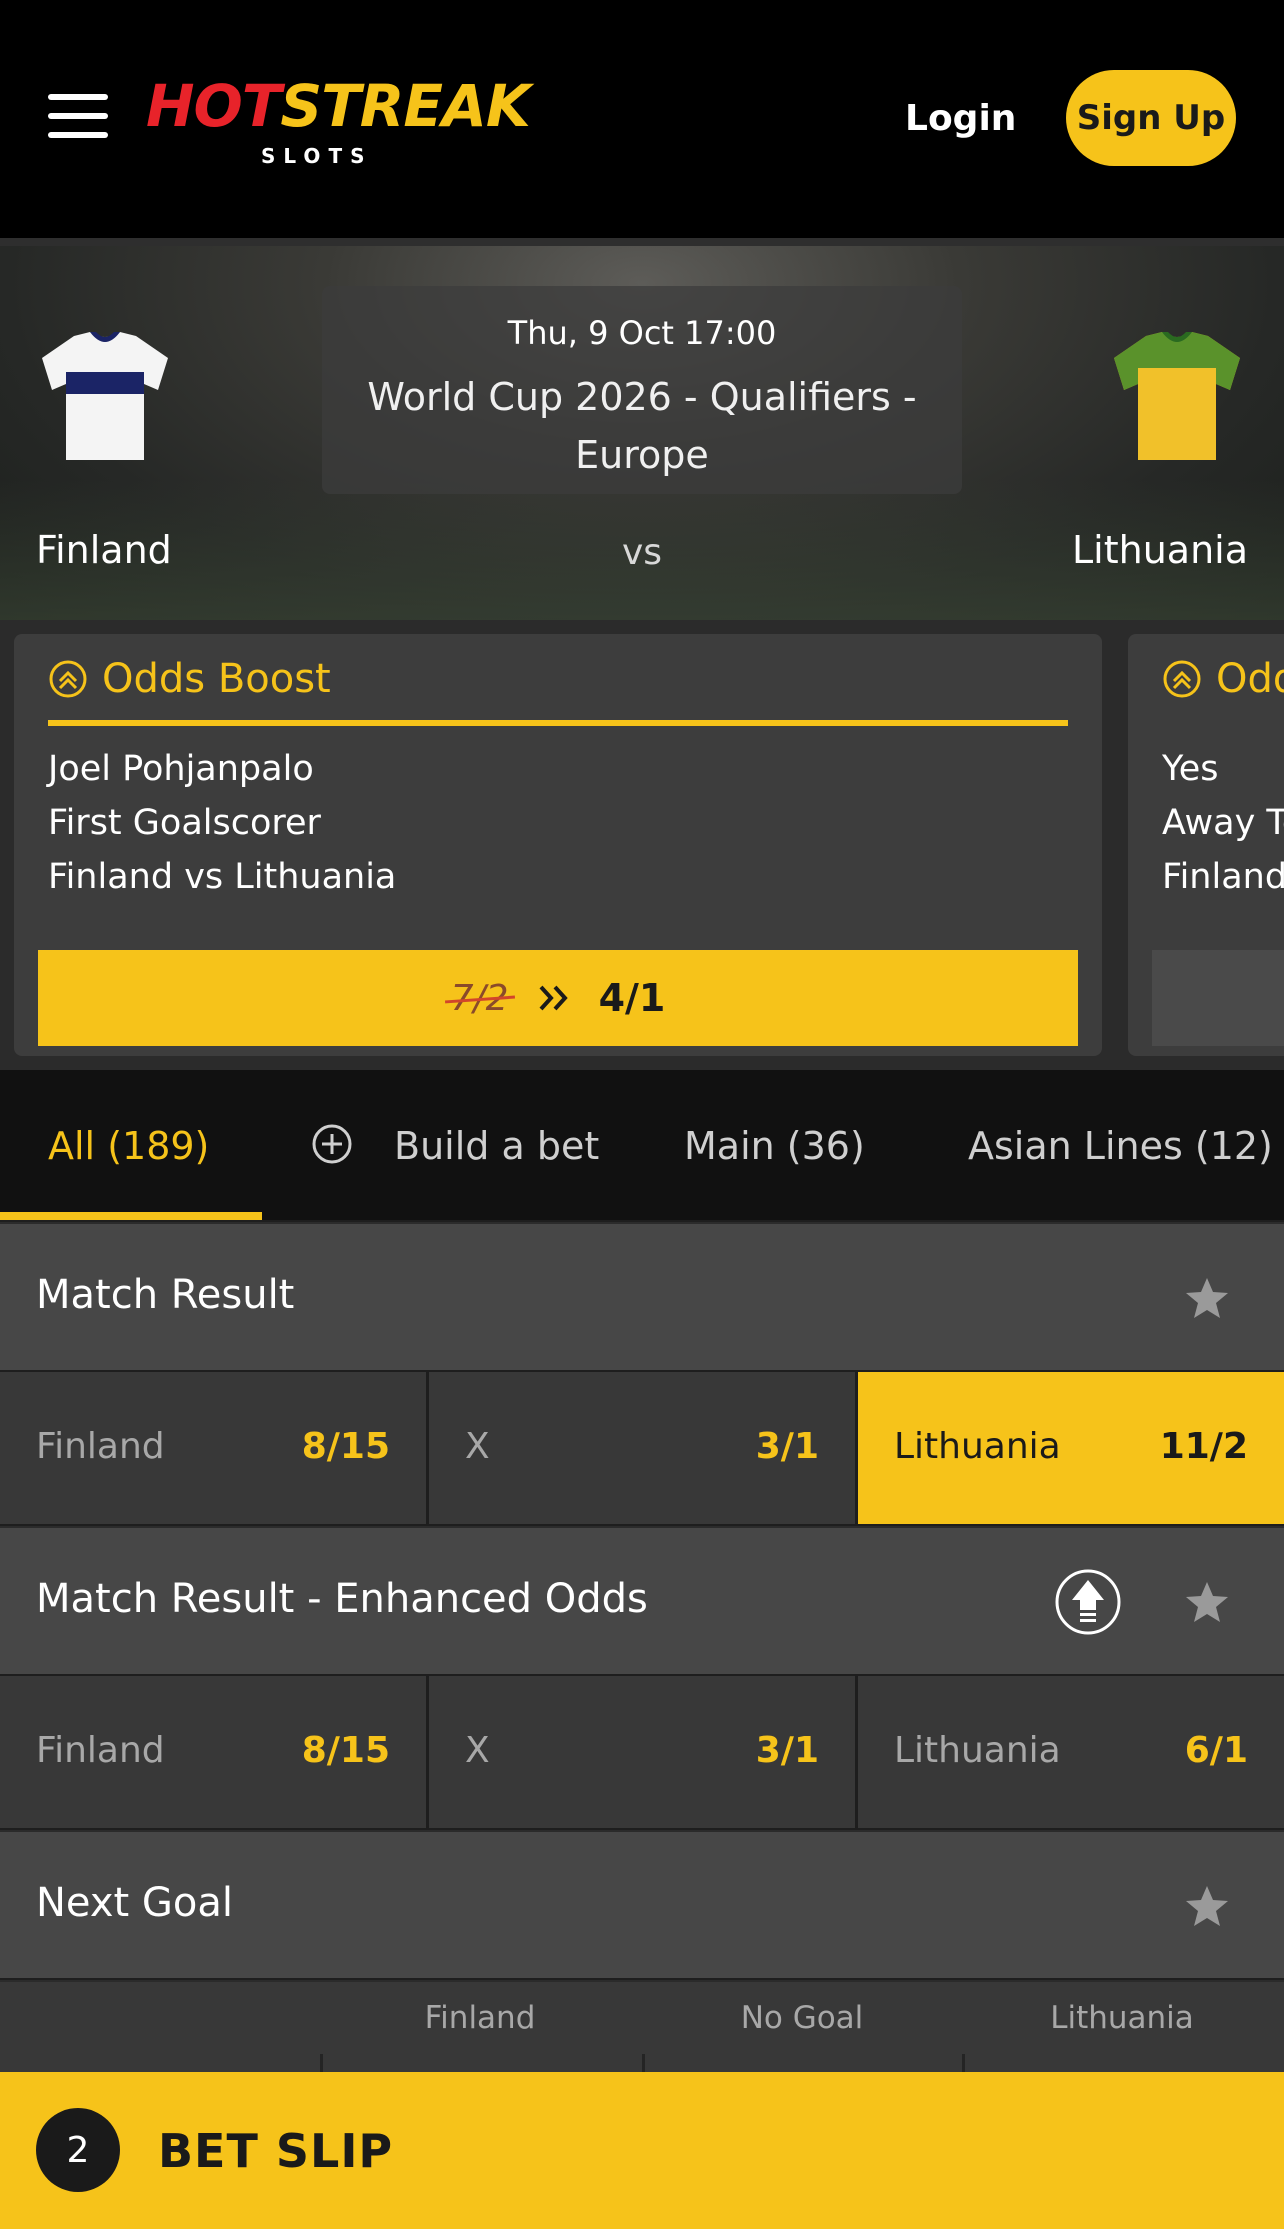  Describe the element at coordinates (1122, 2018) in the screenshot. I see `column-header: Lithuania` at that location.